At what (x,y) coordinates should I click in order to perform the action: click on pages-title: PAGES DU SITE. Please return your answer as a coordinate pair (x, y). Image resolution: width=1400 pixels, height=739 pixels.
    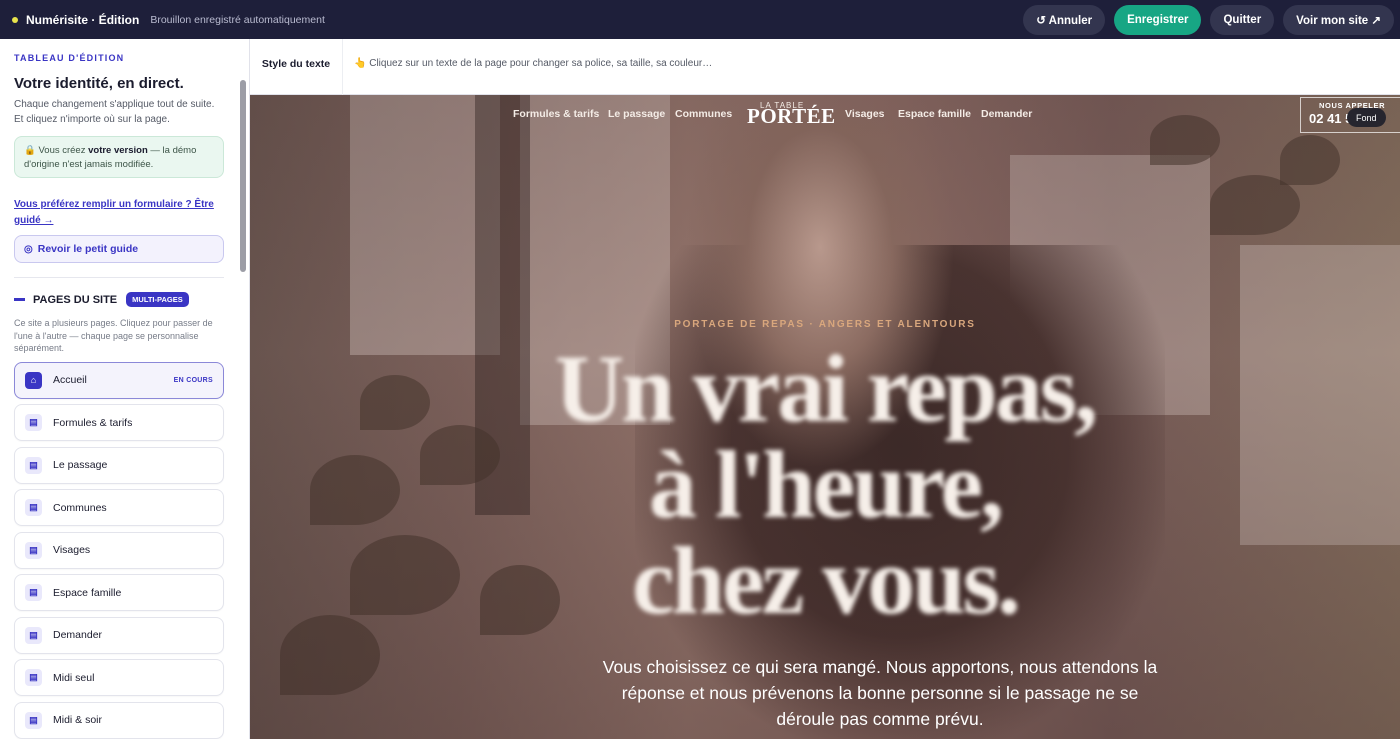
    Looking at the image, I should click on (75, 299).